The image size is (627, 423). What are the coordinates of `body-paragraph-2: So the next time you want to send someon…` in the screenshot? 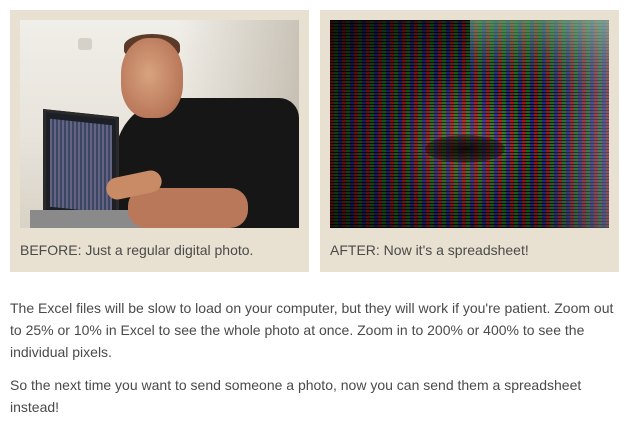 It's located at (296, 396).